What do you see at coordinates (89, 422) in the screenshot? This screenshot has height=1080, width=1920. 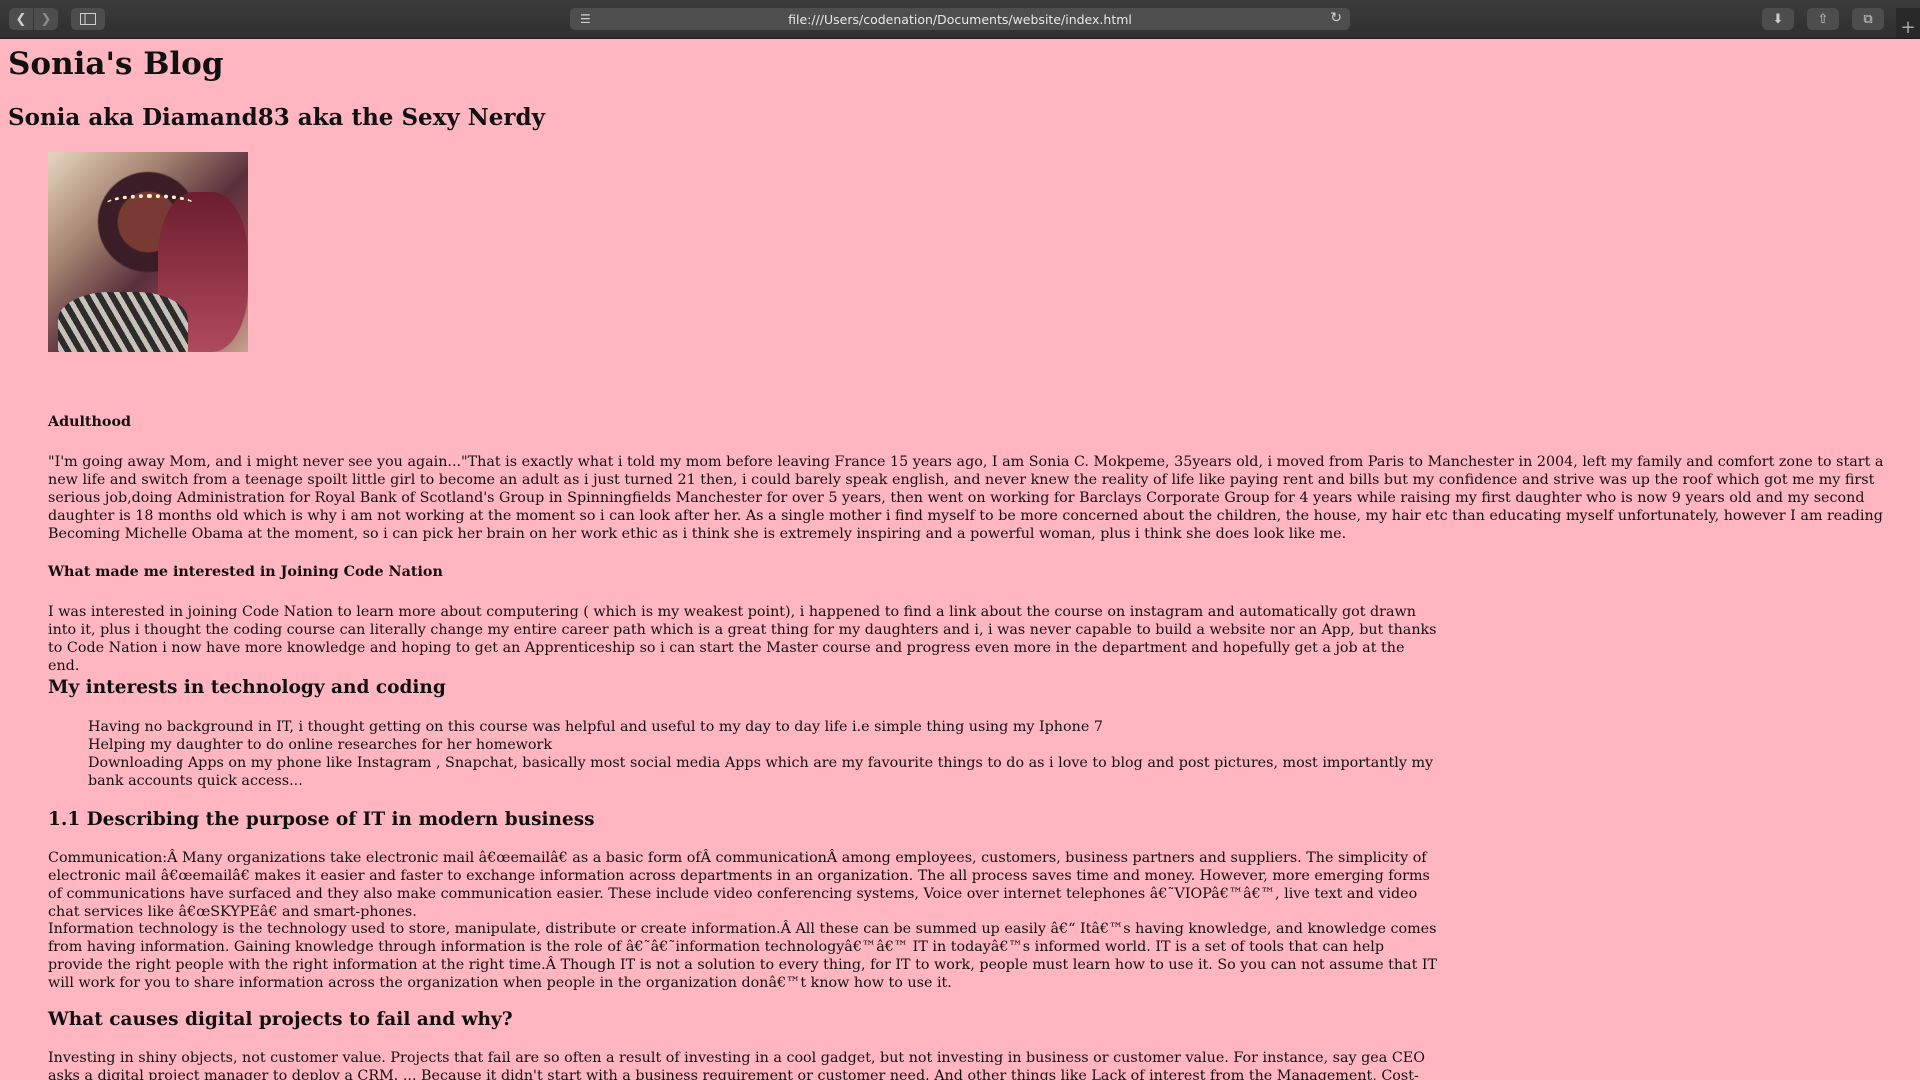 I see `adulthood-heading: Adulthood` at bounding box center [89, 422].